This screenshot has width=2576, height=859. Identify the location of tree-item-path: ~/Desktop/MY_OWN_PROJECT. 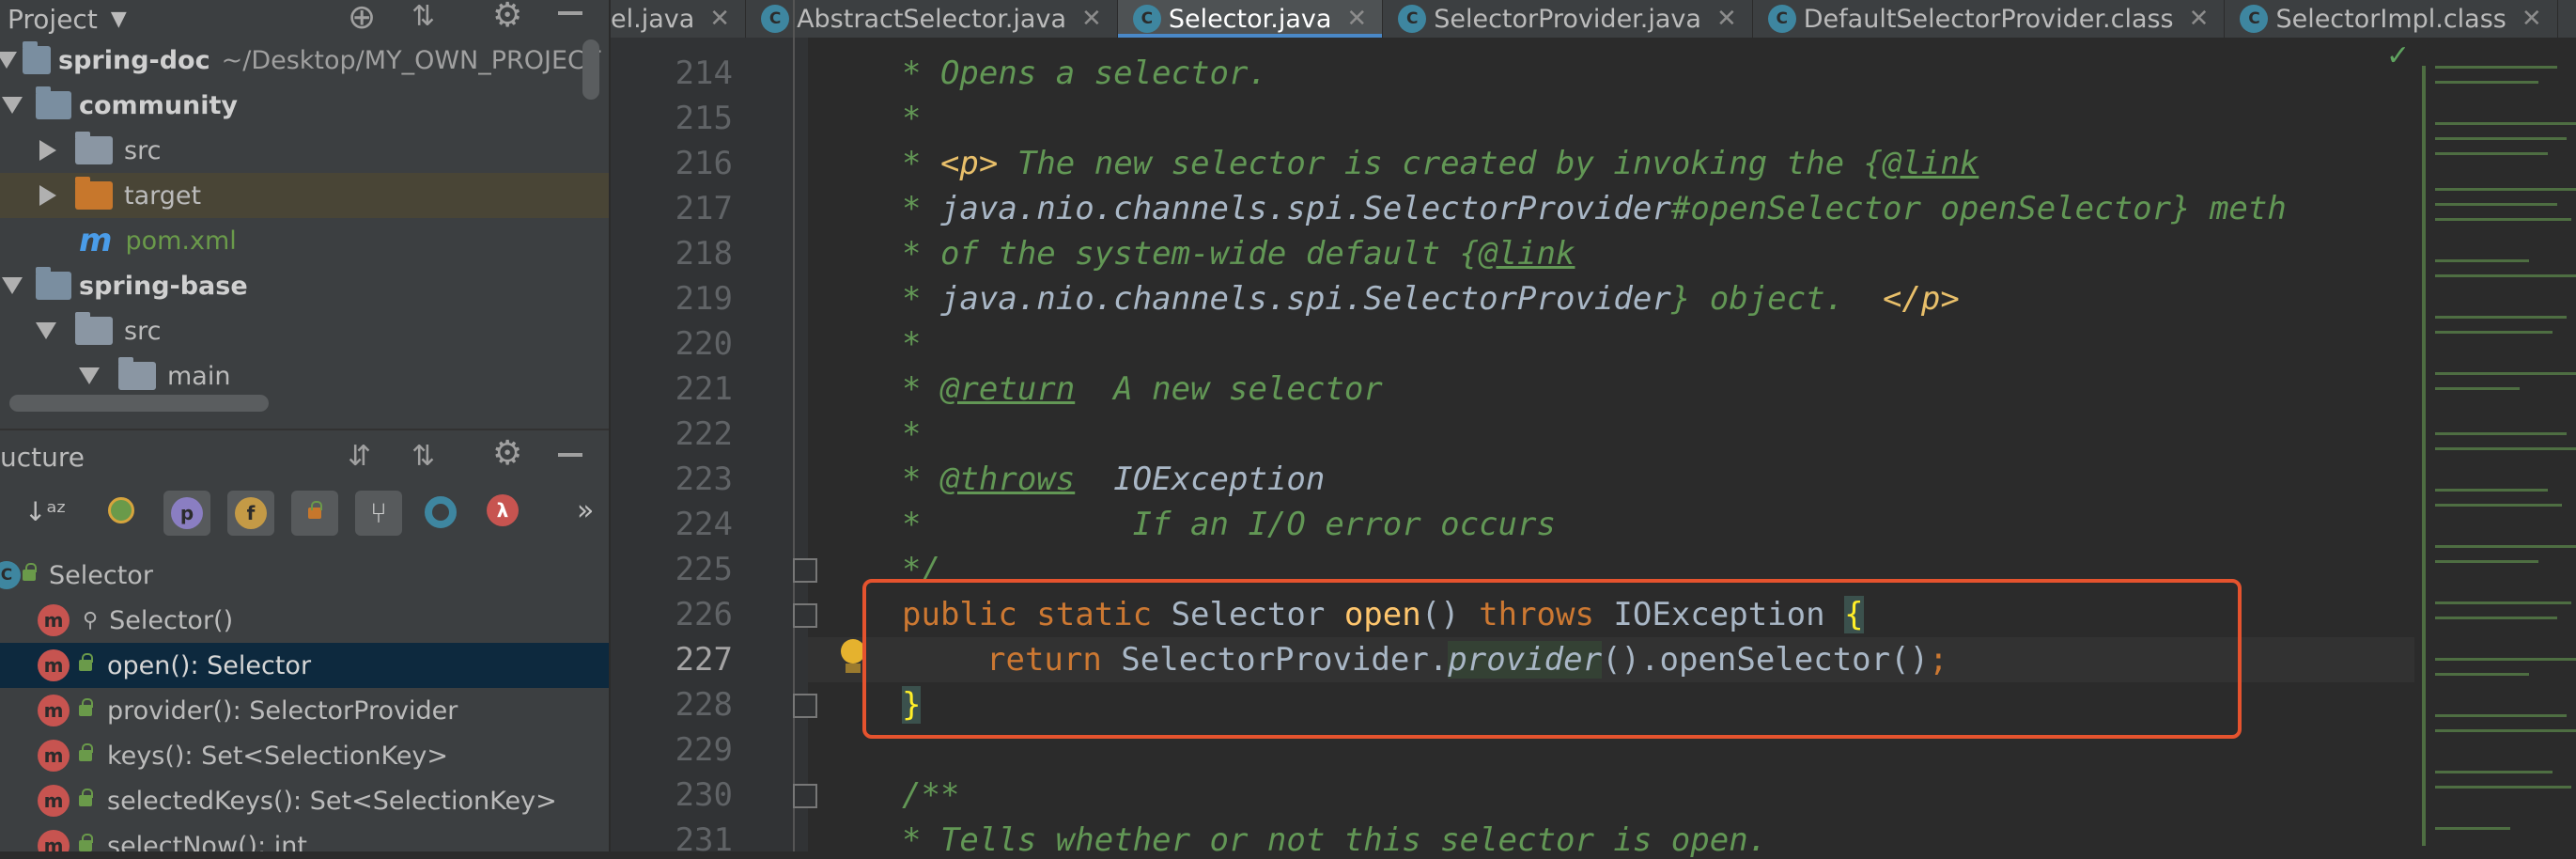
(411, 60).